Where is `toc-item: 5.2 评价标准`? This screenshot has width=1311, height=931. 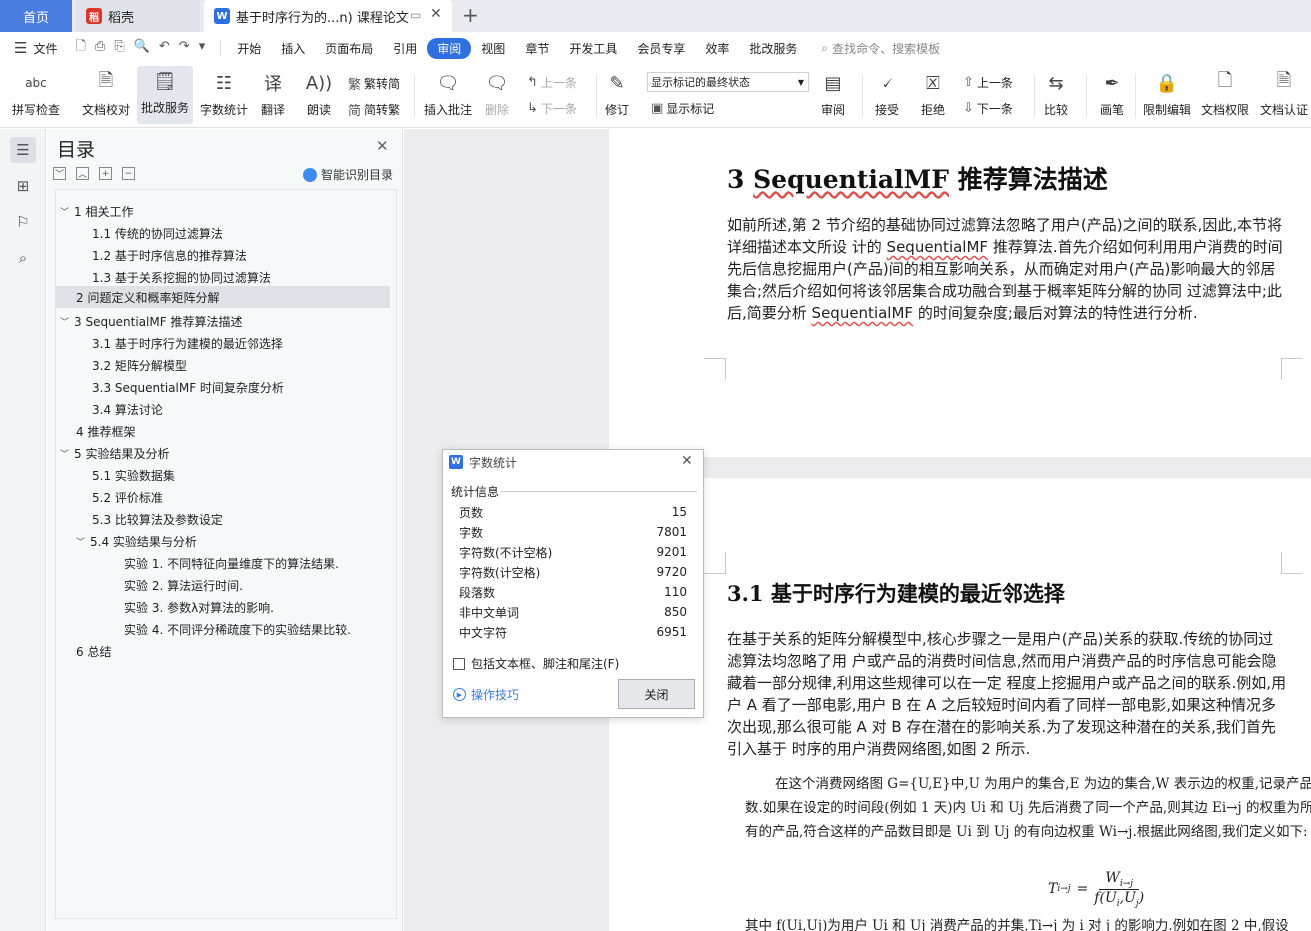
toc-item: 5.2 评价标准 is located at coordinates (127, 497).